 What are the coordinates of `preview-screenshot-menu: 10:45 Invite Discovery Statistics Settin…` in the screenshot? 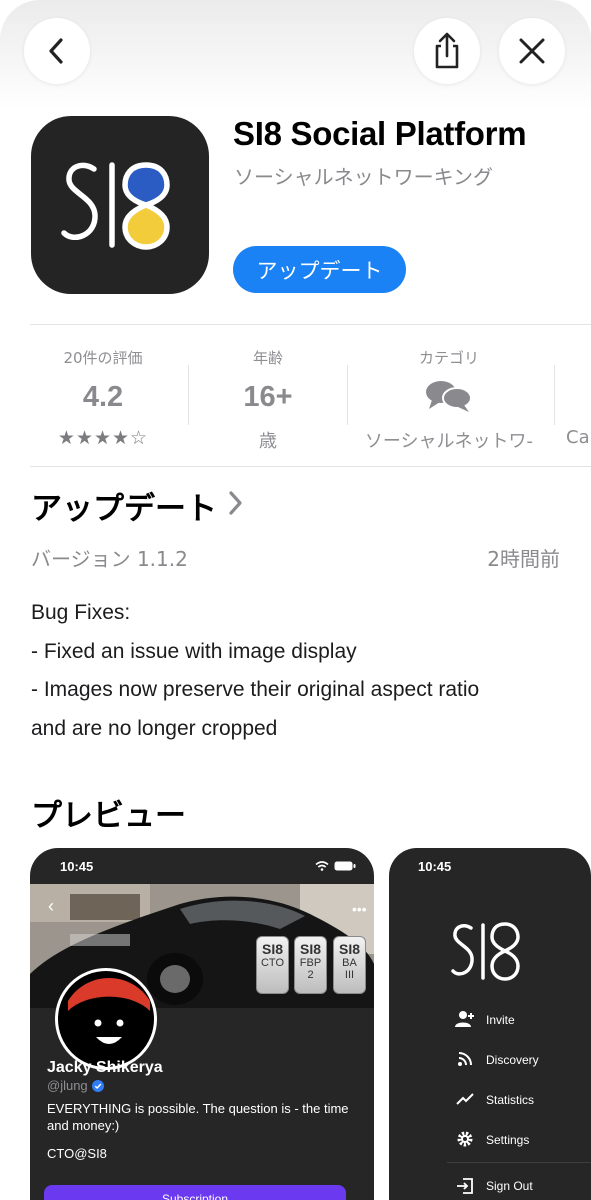 It's located at (490, 1024).